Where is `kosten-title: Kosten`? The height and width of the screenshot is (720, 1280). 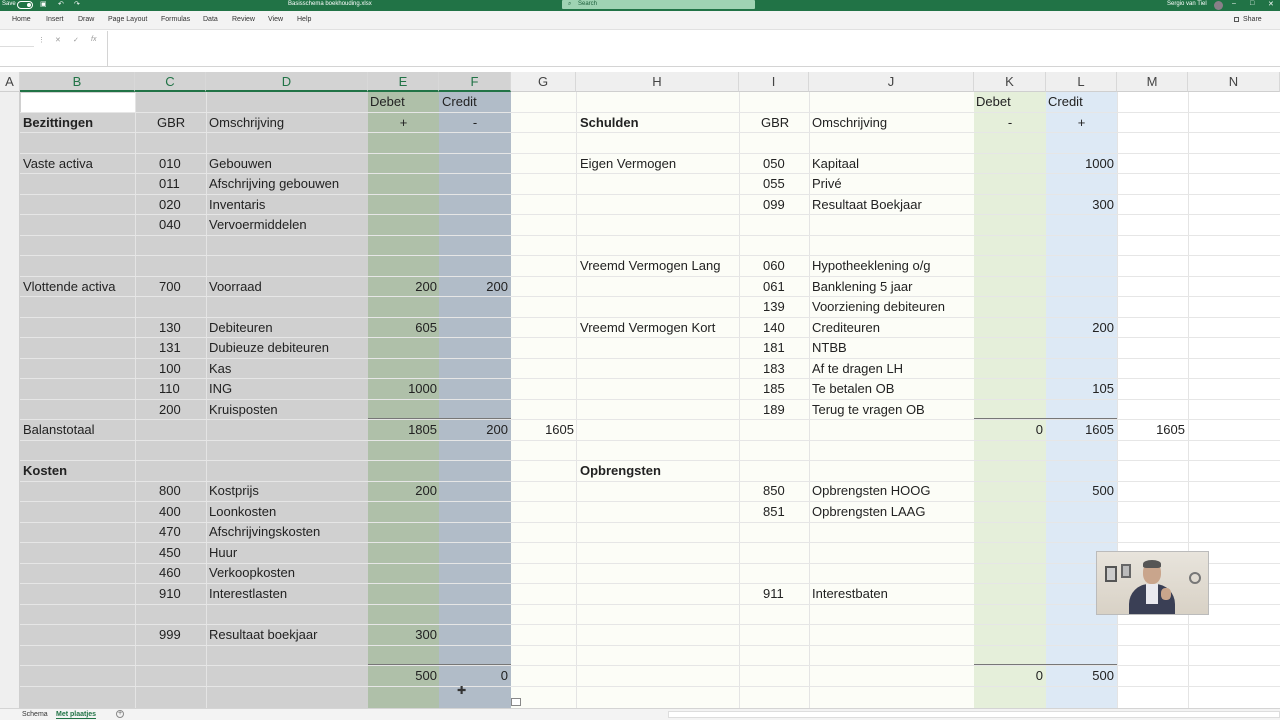 kosten-title: Kosten is located at coordinates (45, 471).